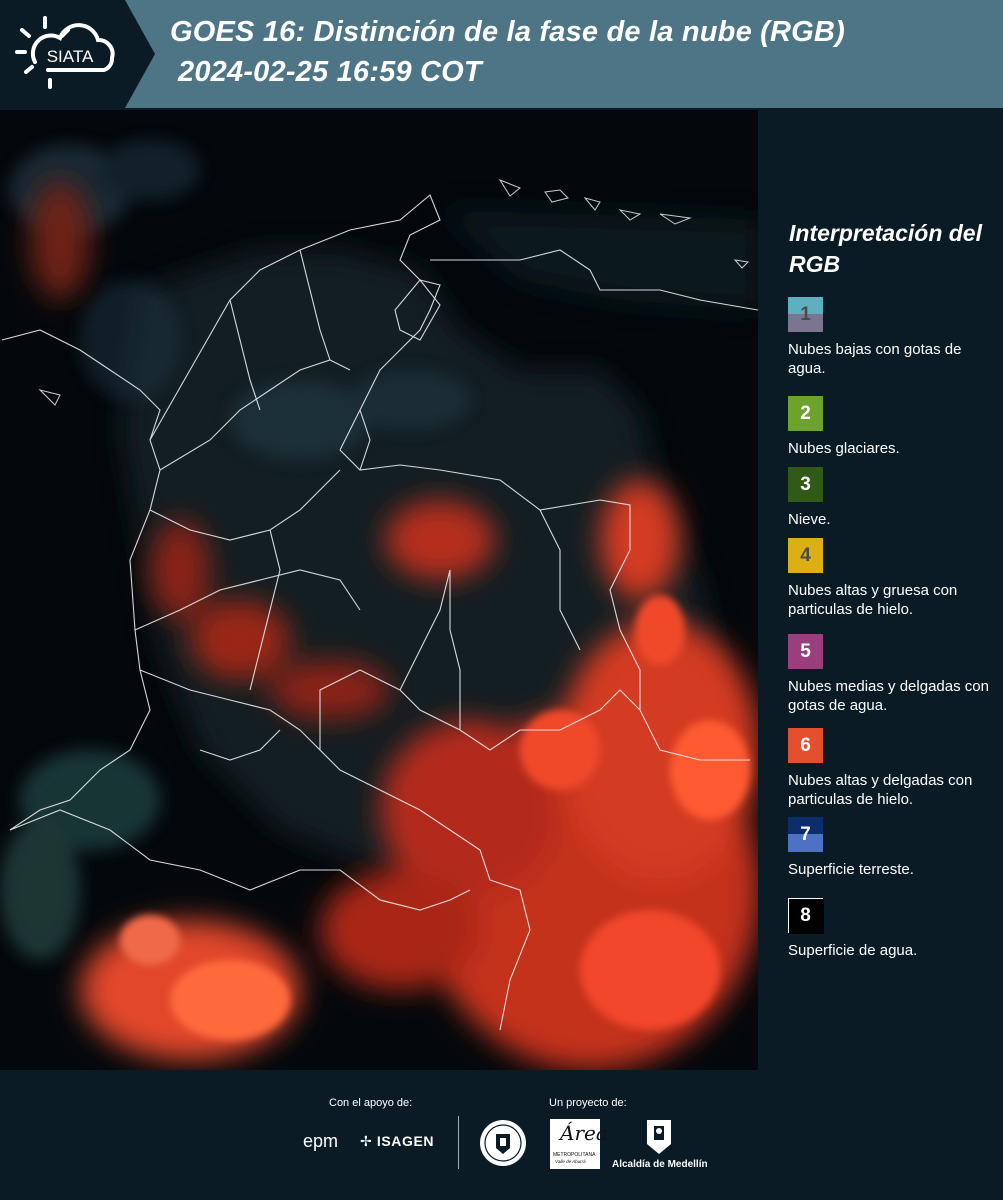 Image resolution: width=1003 pixels, height=1200 pixels. I want to click on legend-label: Superficie de agua., so click(853, 950).